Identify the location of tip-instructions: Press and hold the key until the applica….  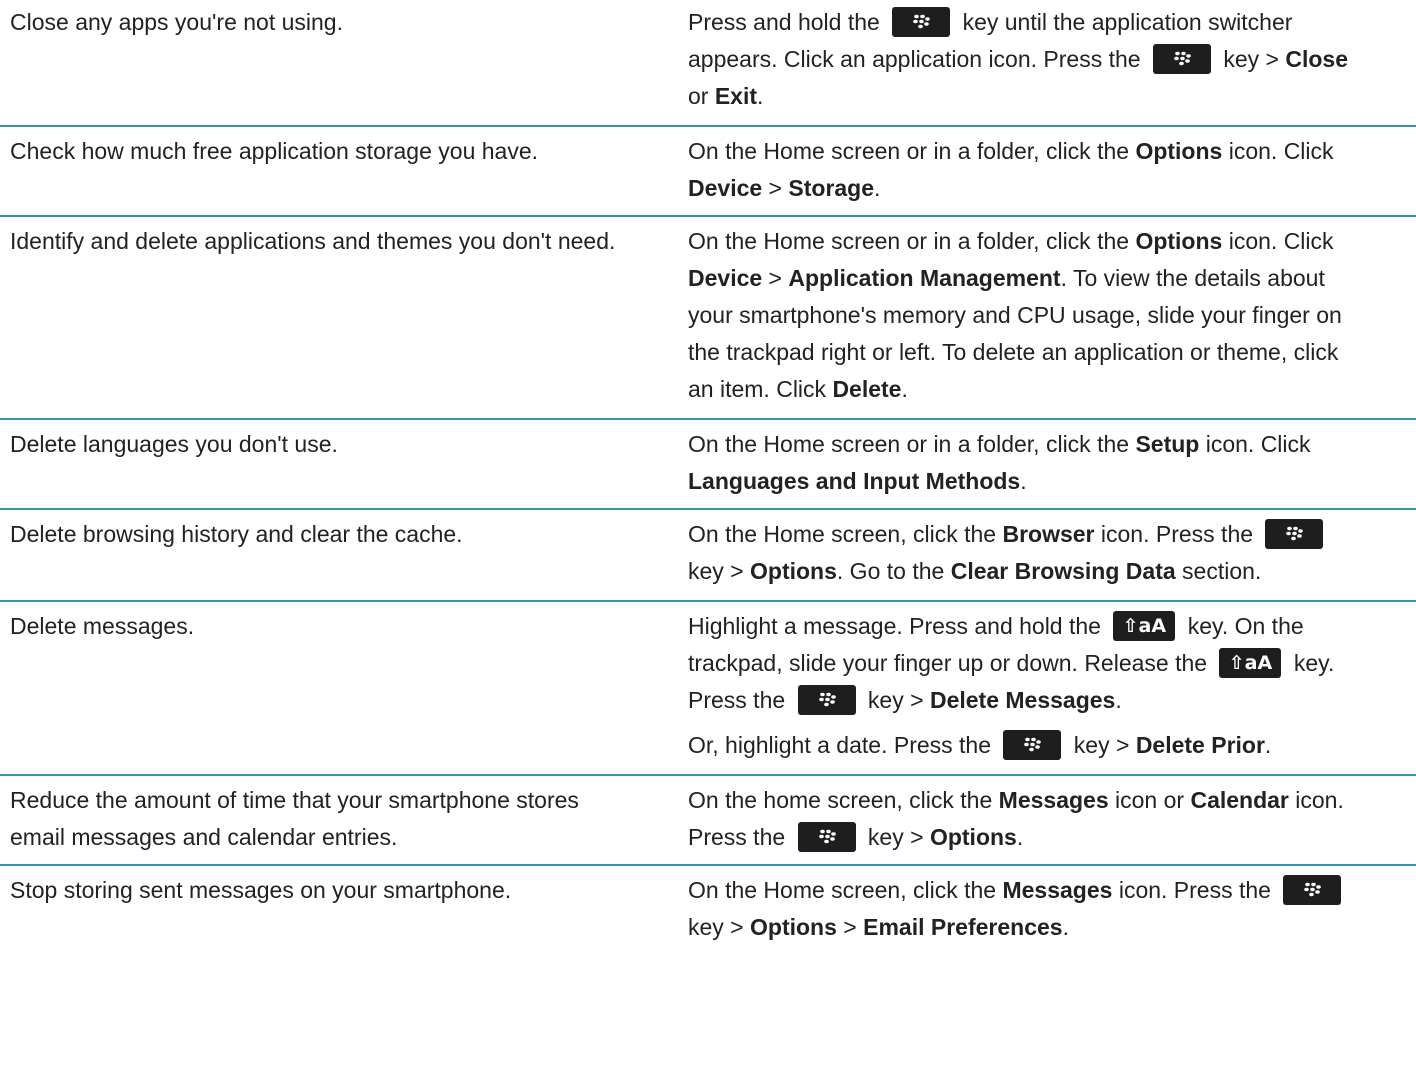
(1010, 59).